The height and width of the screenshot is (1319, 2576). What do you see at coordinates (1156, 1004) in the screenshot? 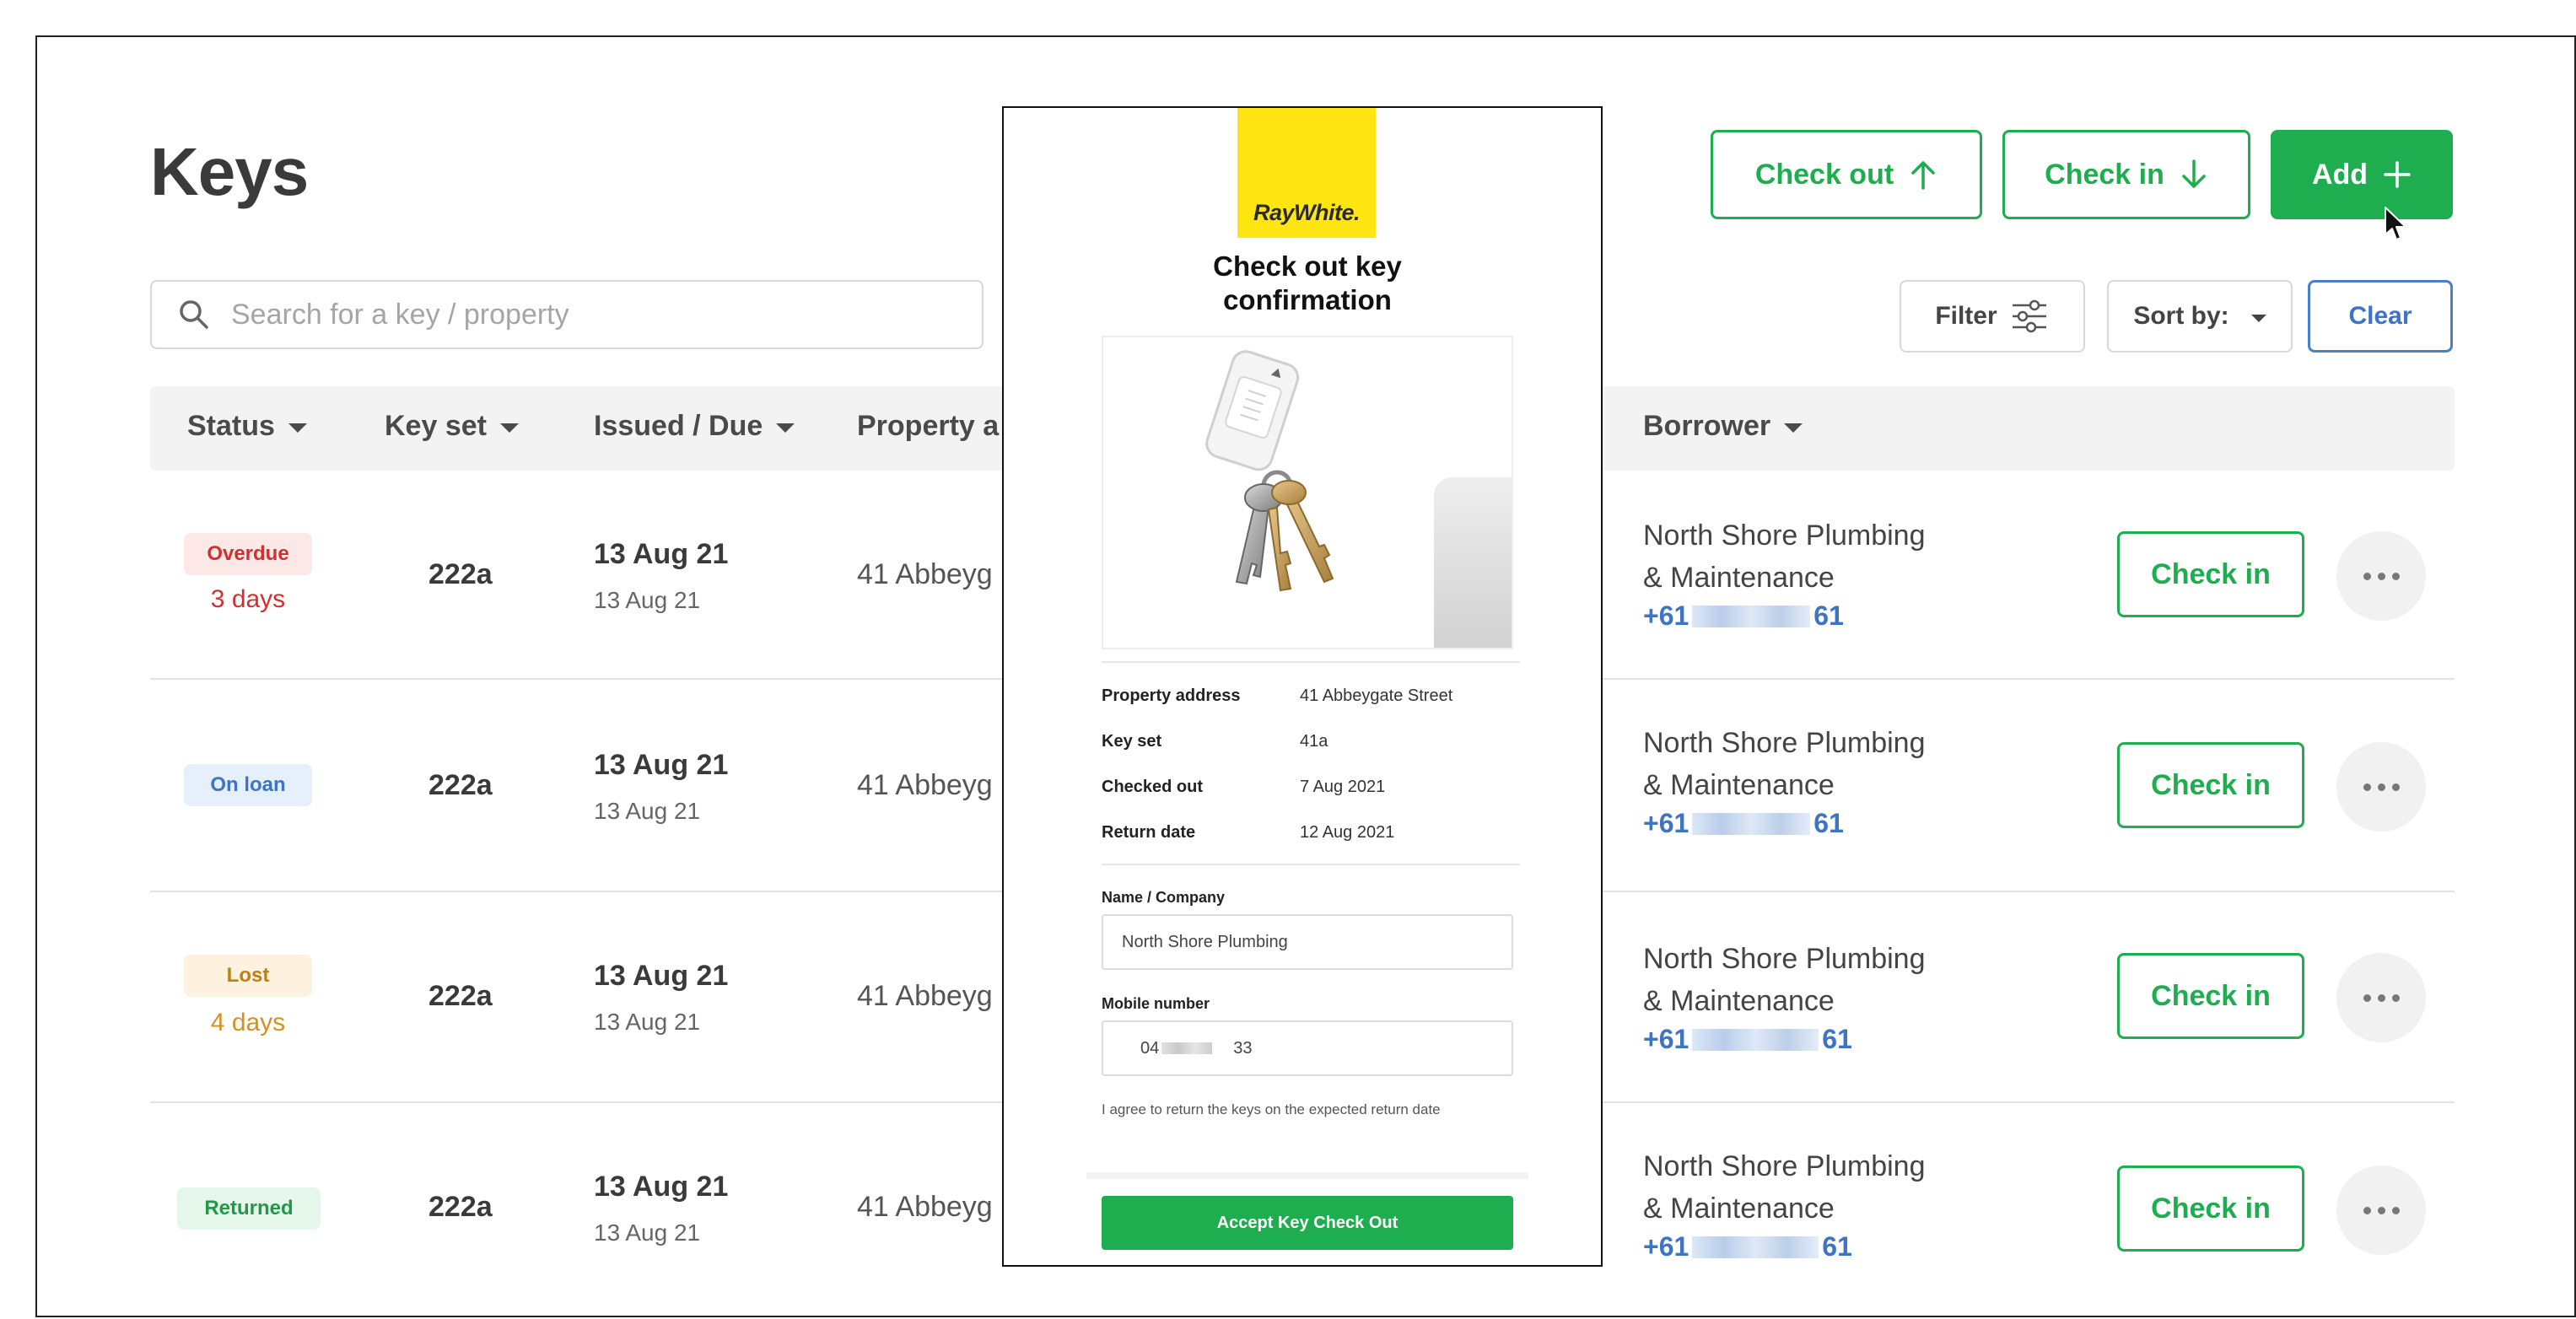
I see `mobile-number-label: Mobile number` at bounding box center [1156, 1004].